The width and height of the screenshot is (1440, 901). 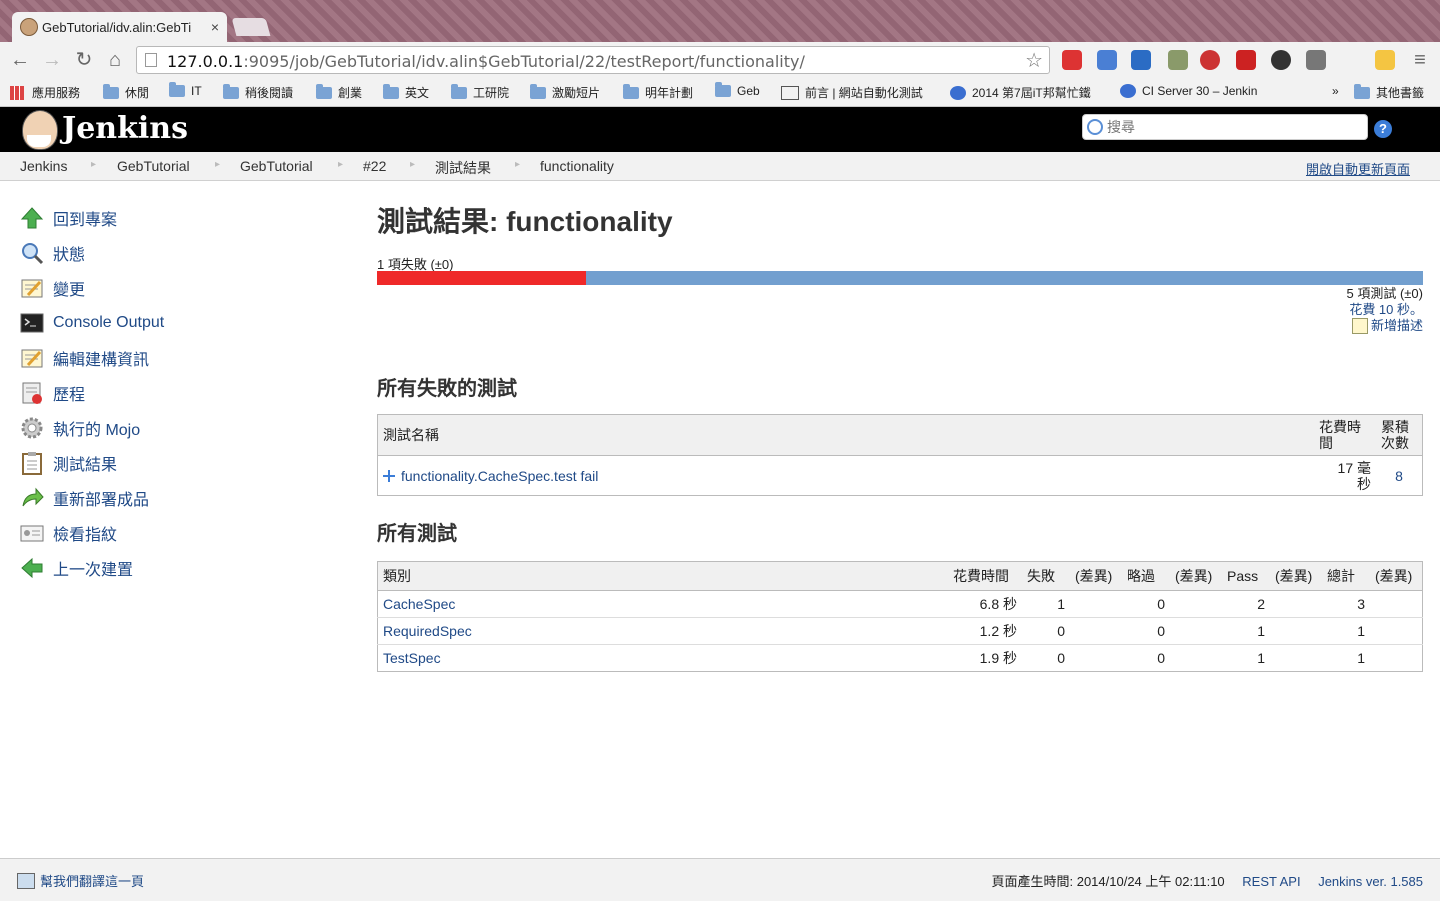 I want to click on task-history: 歷程, so click(x=170, y=392).